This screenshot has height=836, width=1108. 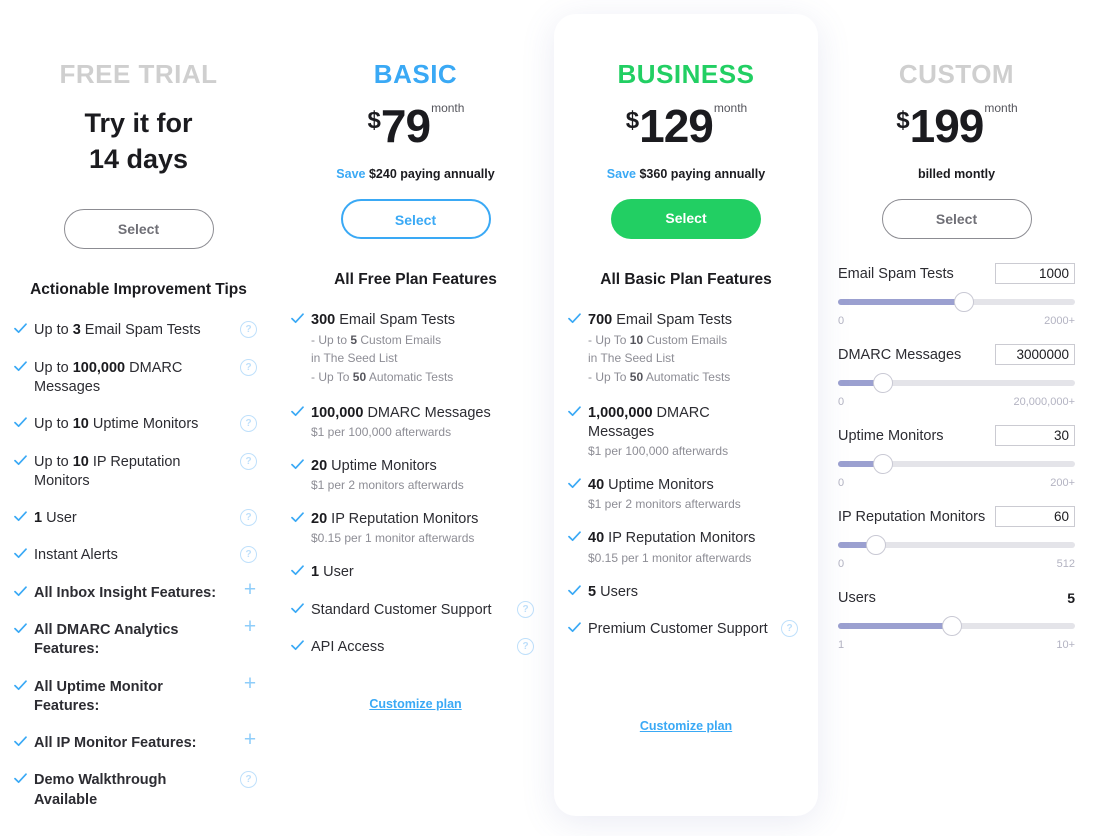 I want to click on feature-item: Up to 3 Email Spam Tests?, so click(x=138, y=330).